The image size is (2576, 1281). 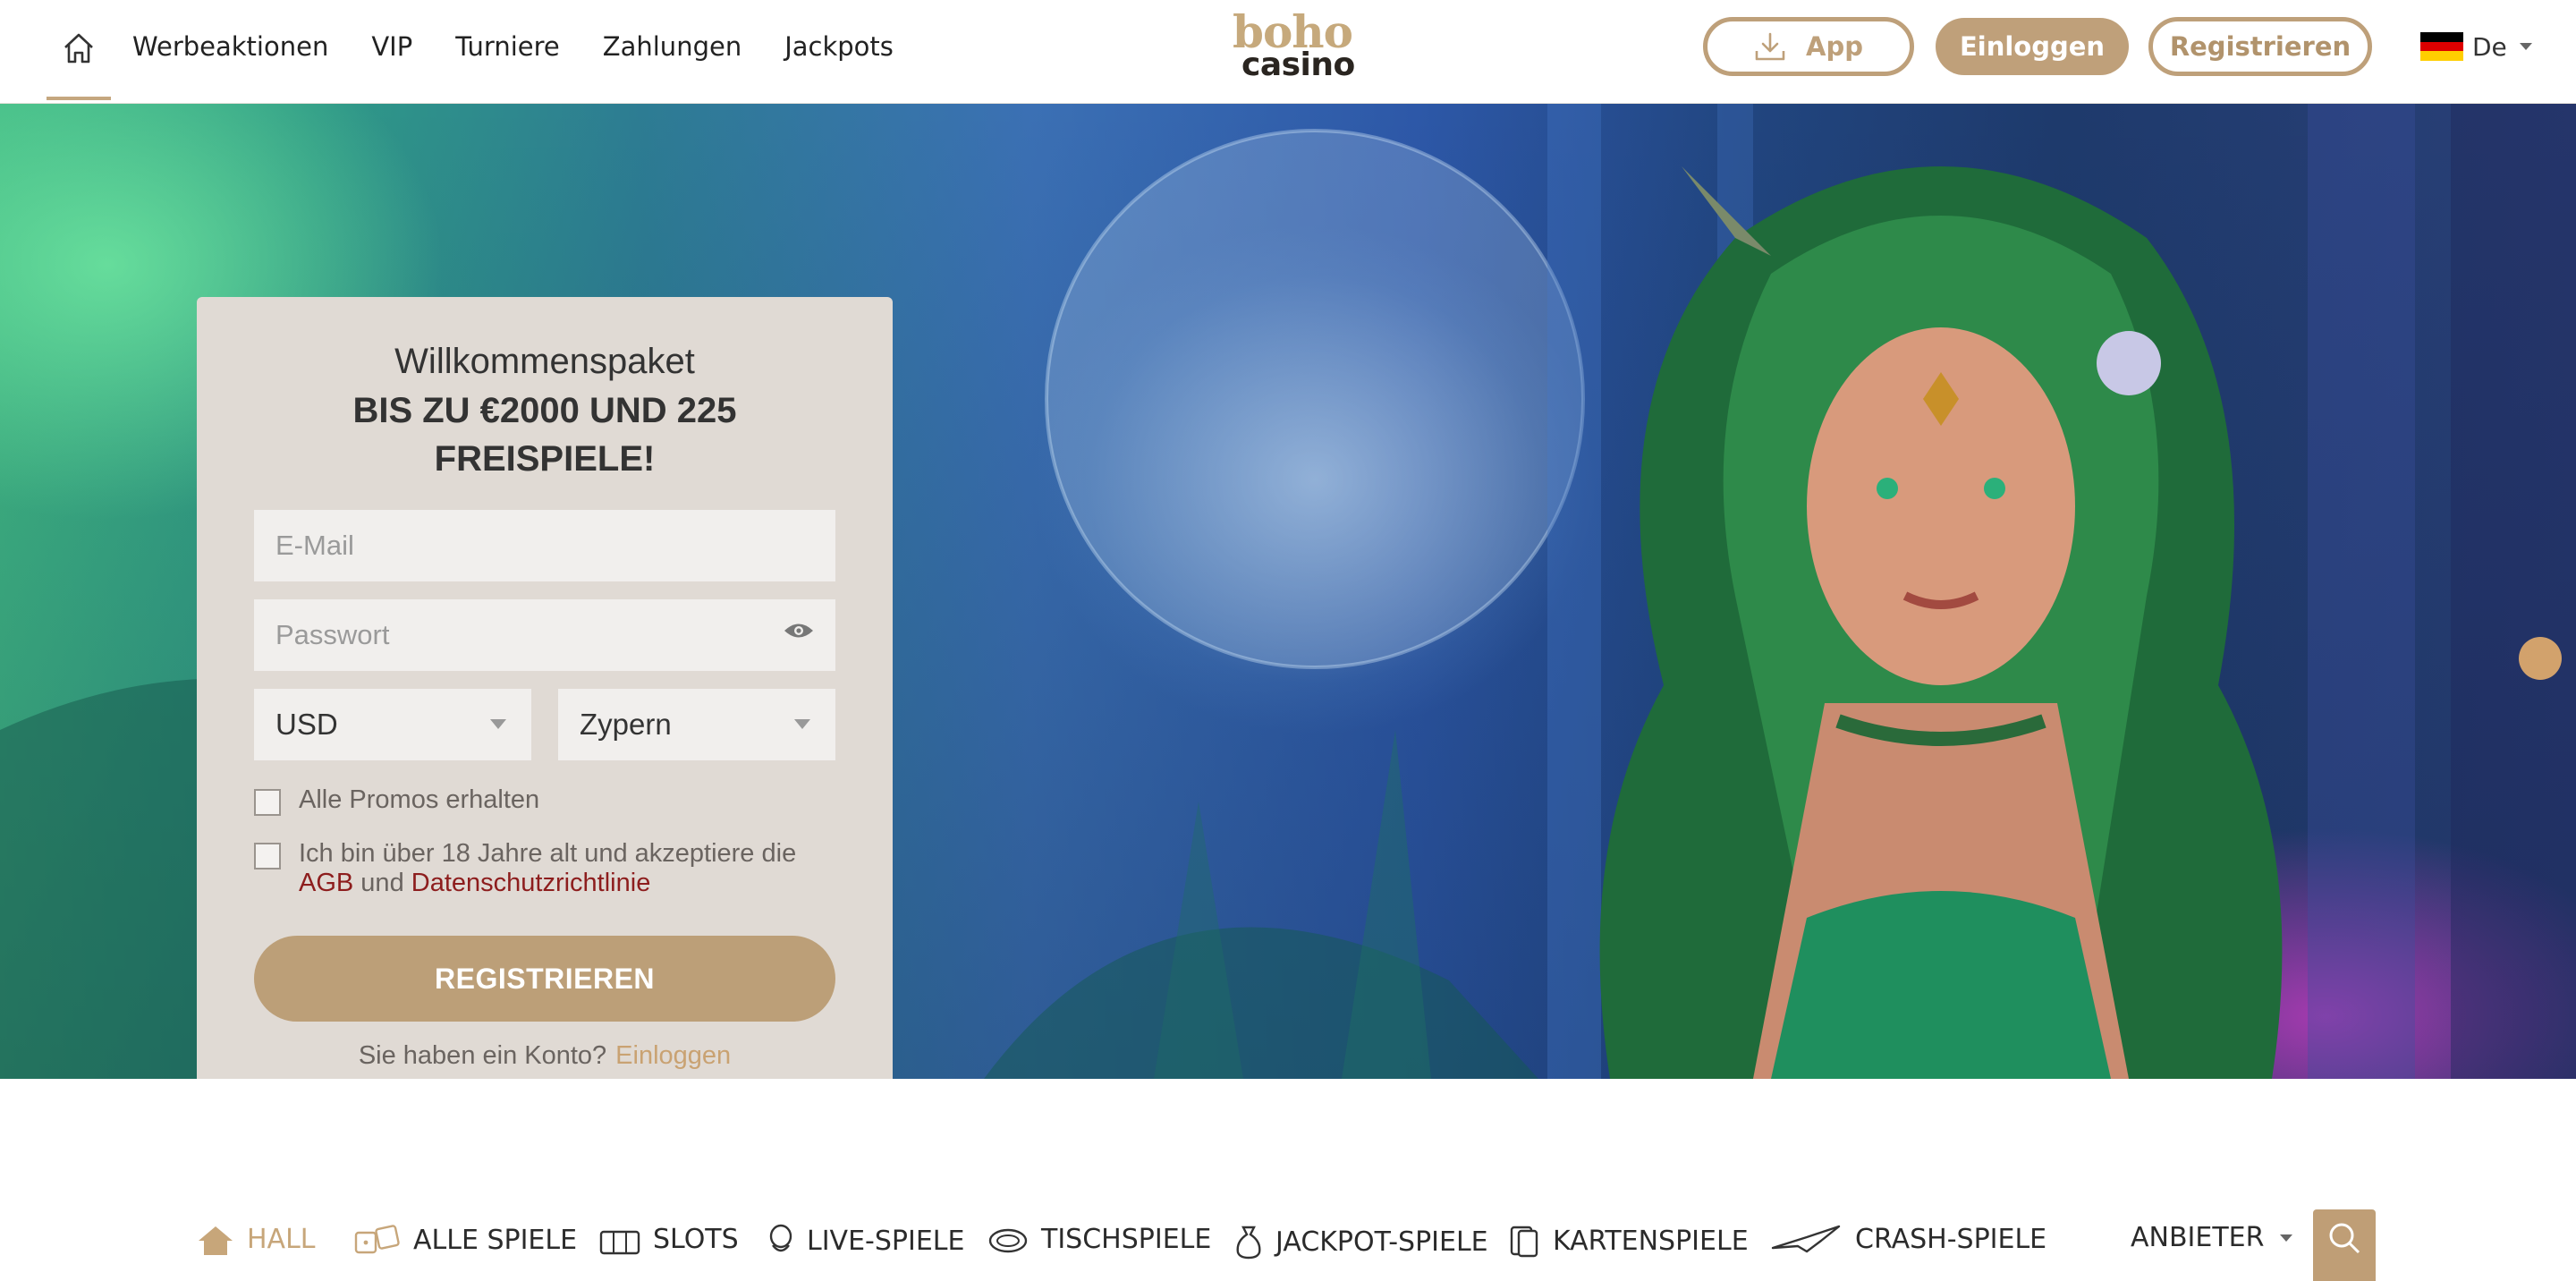 What do you see at coordinates (2198, 1237) in the screenshot?
I see `providers-label: ANBIETER` at bounding box center [2198, 1237].